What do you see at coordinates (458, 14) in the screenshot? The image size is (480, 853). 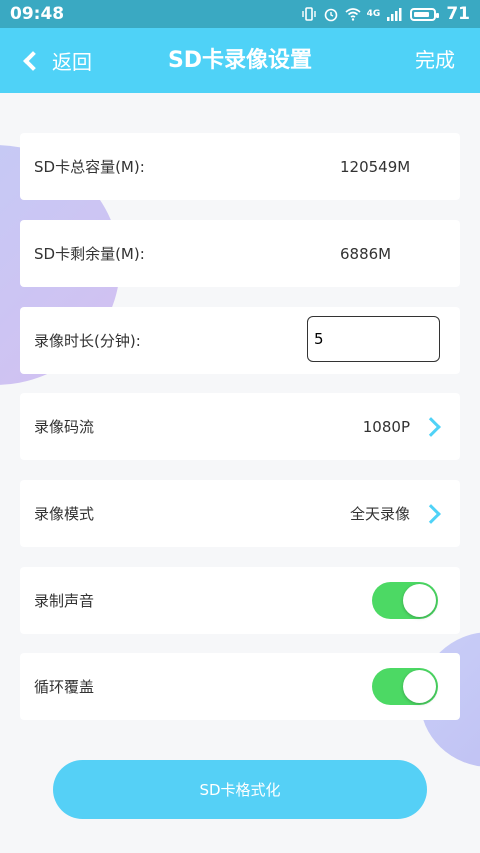 I see `battery-level: 71` at bounding box center [458, 14].